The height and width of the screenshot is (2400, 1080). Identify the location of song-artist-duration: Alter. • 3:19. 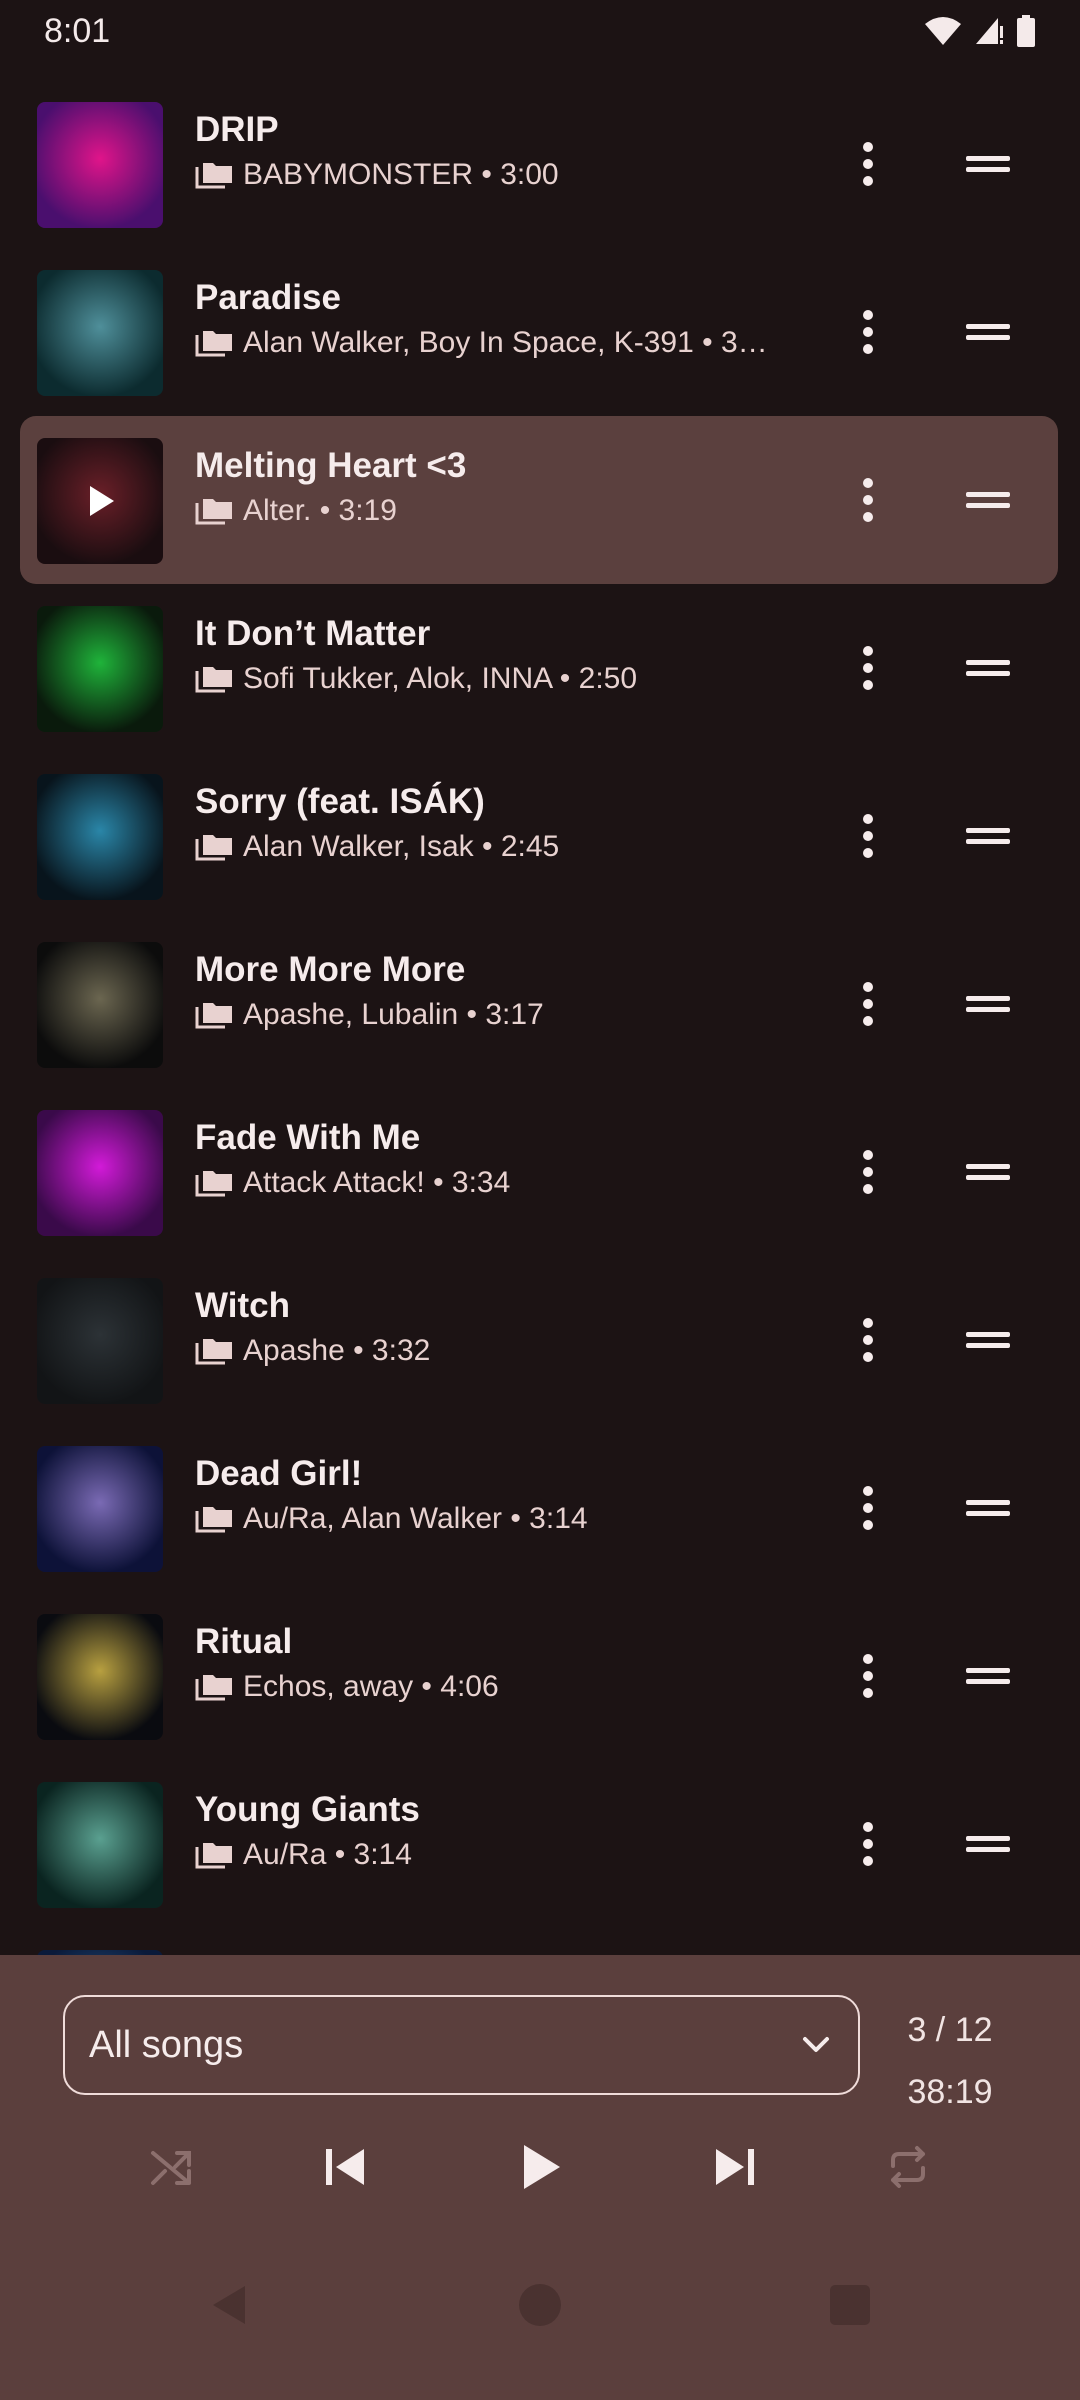
(320, 510).